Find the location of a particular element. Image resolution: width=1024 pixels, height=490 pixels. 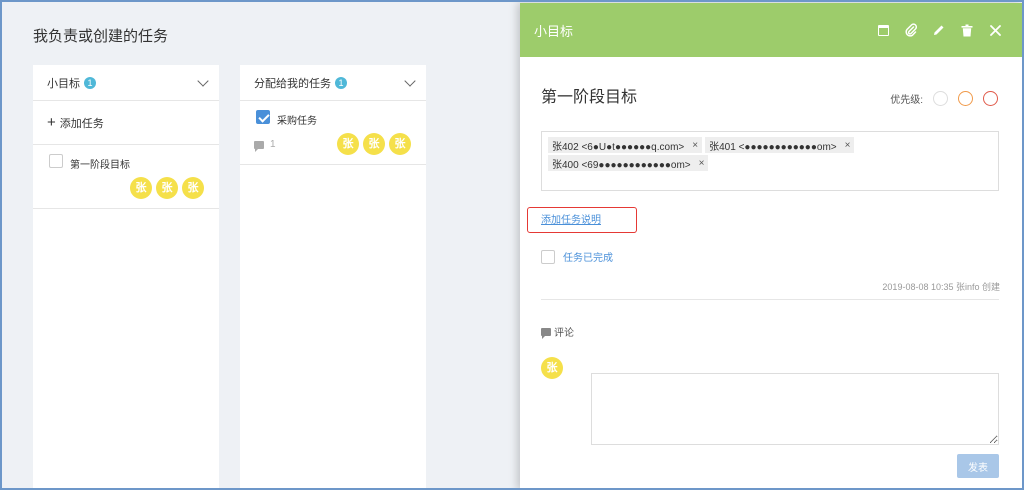

panel-header: 小目标 is located at coordinates (771, 30).